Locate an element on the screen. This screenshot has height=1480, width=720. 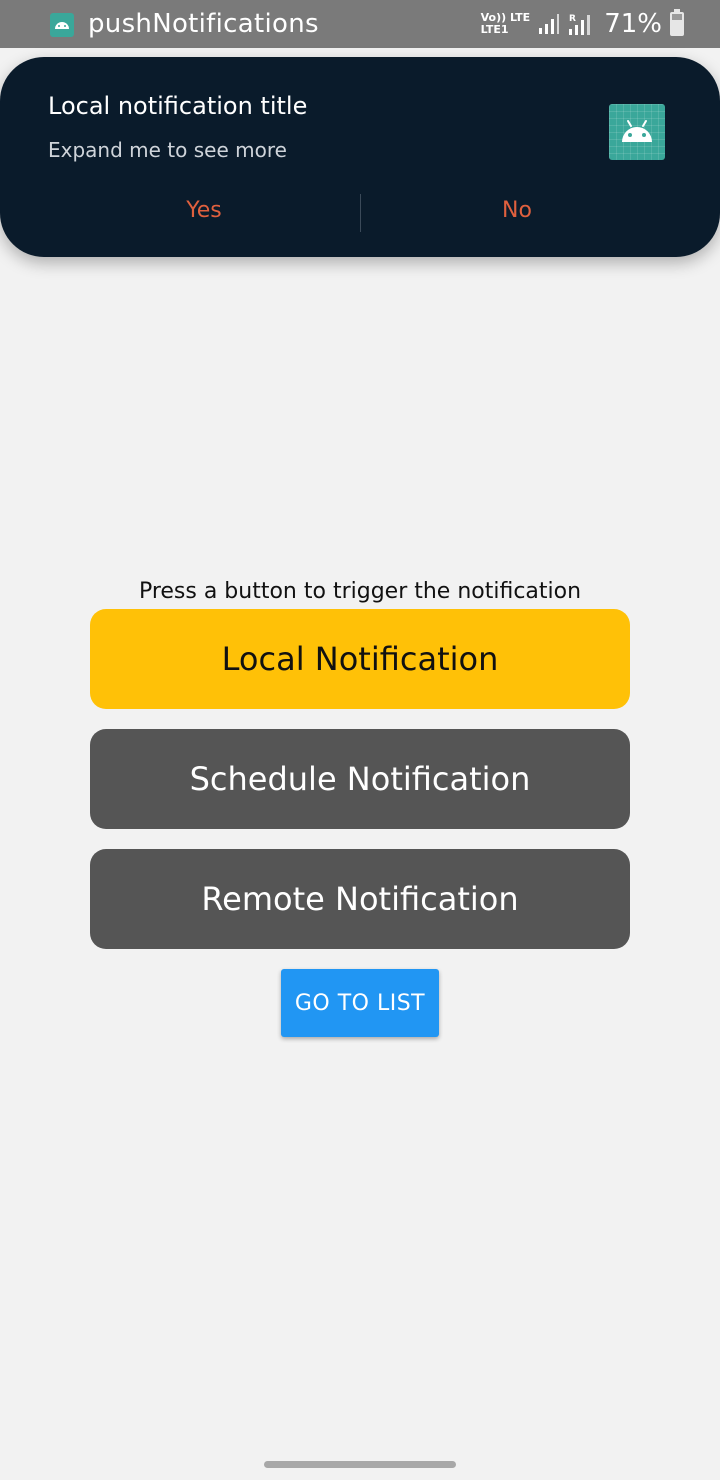
status-indicators: Vo)) LTE LTE1 R 71% is located at coordinates (582, 24).